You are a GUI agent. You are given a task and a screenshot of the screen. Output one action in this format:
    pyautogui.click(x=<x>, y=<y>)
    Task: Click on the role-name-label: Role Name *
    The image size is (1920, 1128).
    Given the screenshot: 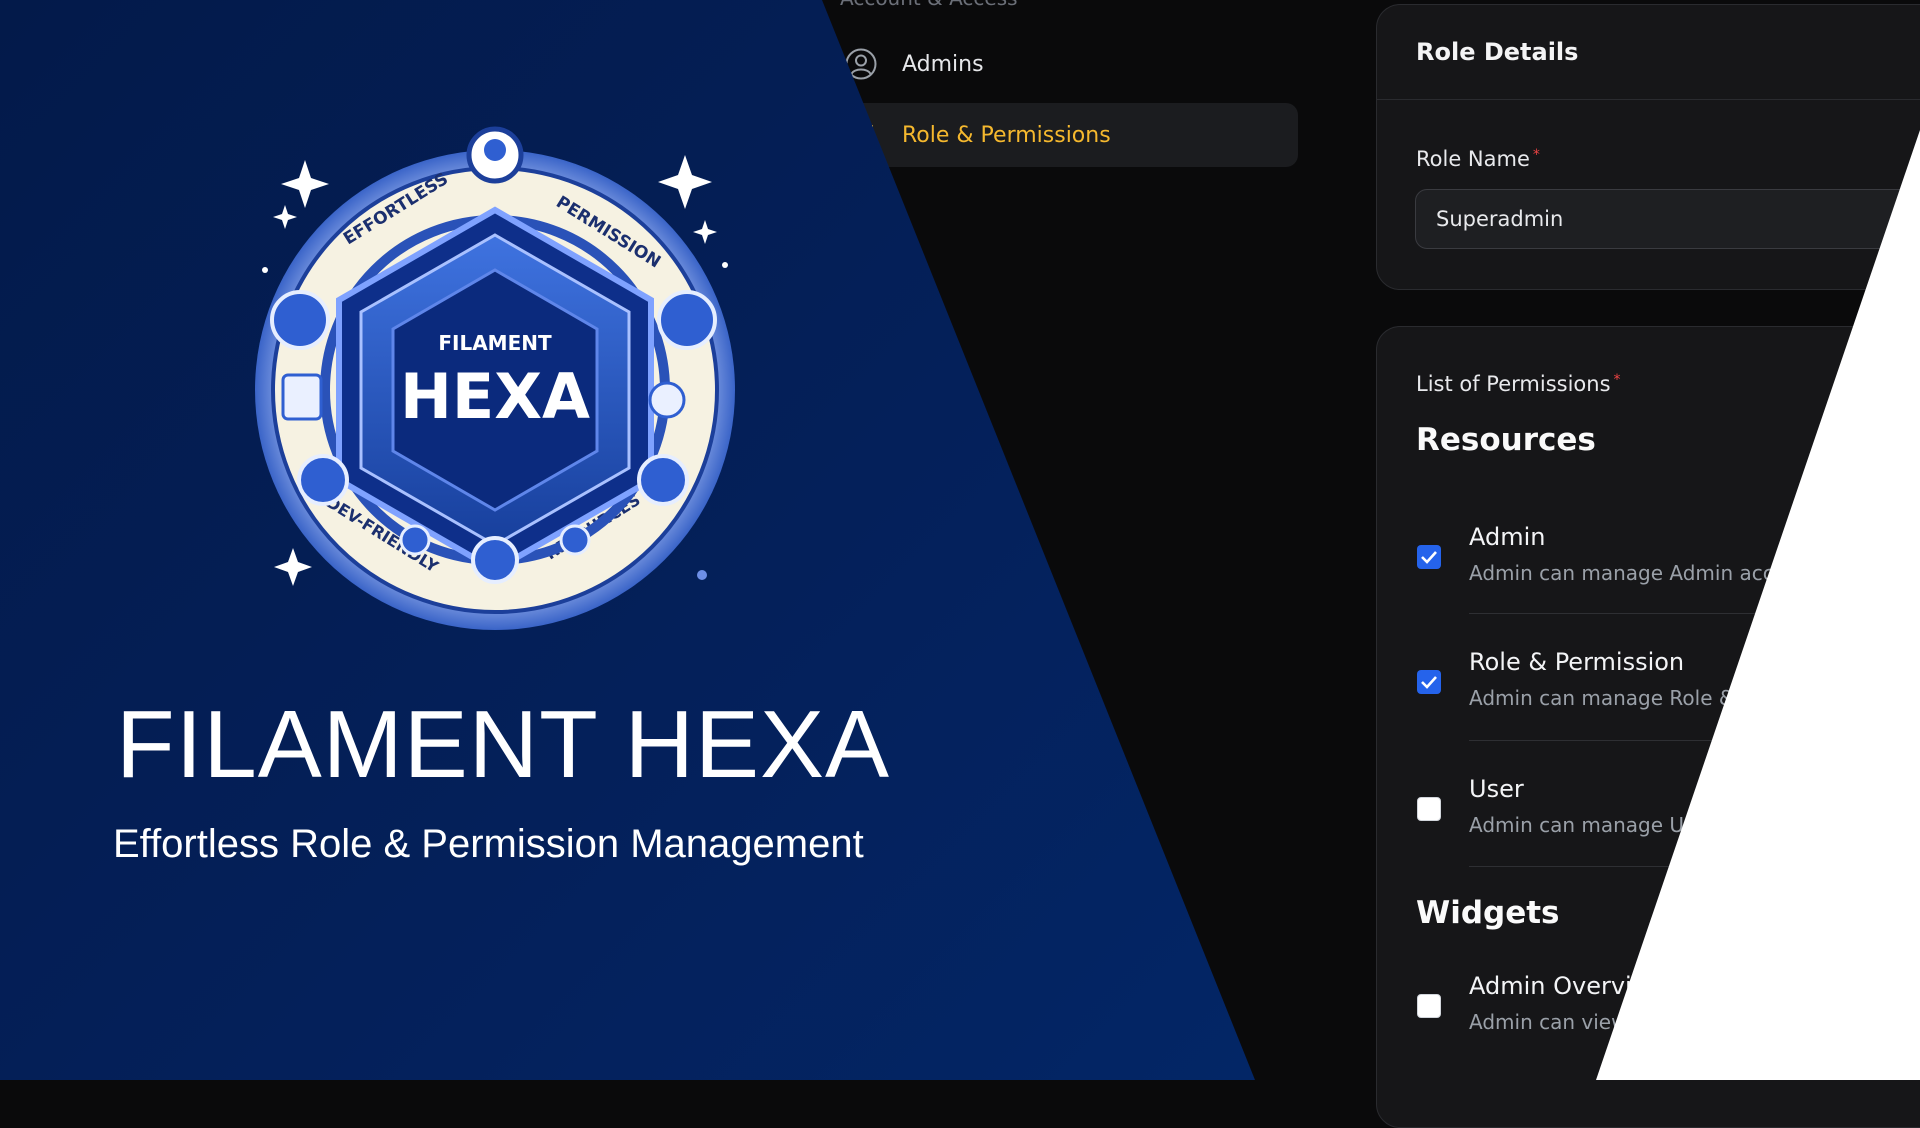 What is the action you would take?
    pyautogui.click(x=1478, y=159)
    